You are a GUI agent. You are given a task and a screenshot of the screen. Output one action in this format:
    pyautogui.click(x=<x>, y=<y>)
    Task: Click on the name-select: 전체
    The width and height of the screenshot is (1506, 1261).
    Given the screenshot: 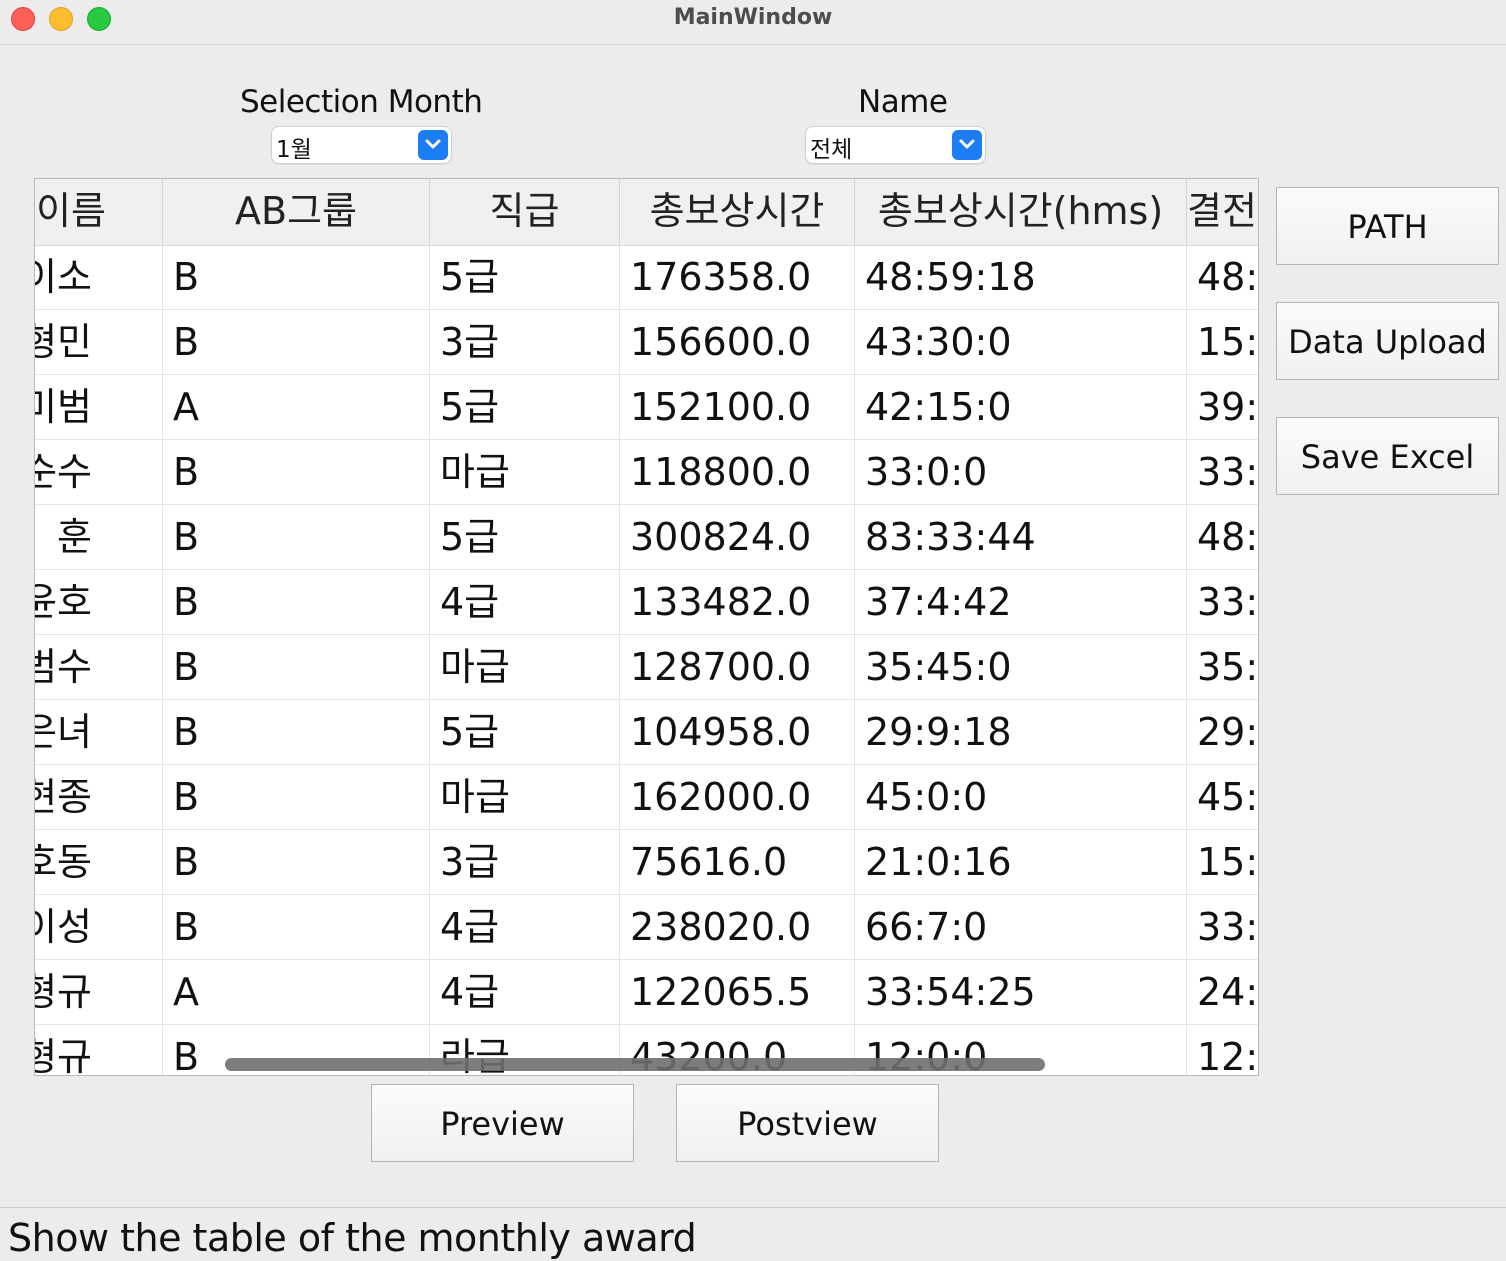 What is the action you would take?
    pyautogui.click(x=895, y=145)
    